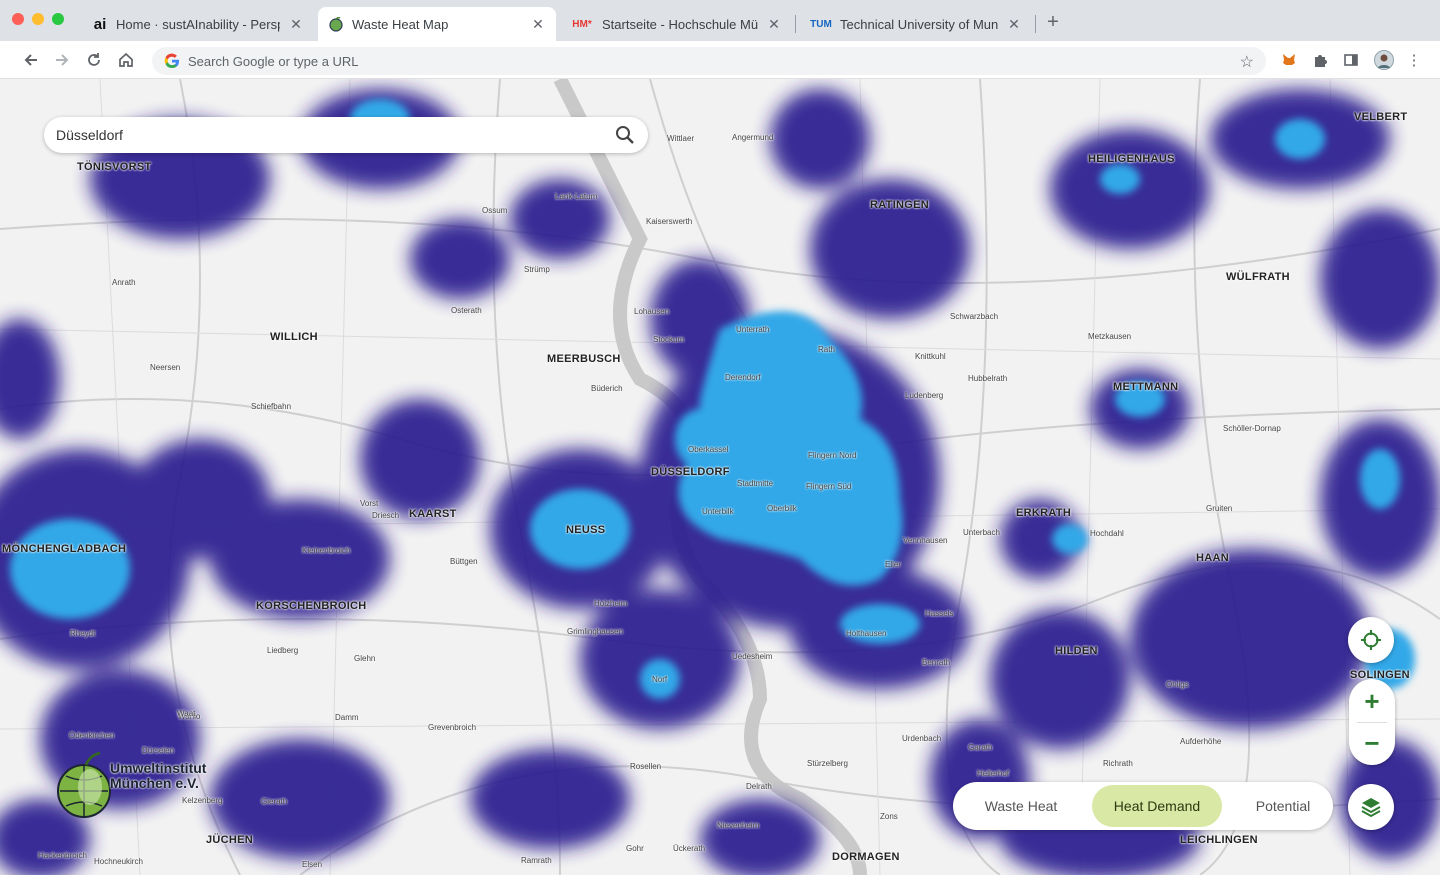 The width and height of the screenshot is (1440, 875). What do you see at coordinates (676, 24) in the screenshot?
I see `tab-hochschule-muenchen: HM* Startseite - Hochschule Münc ✕` at bounding box center [676, 24].